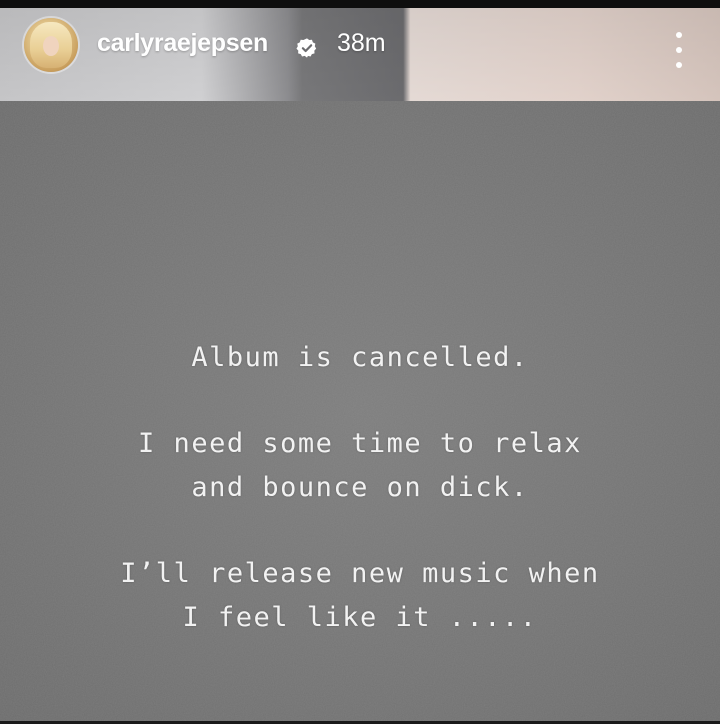  I want to click on avatar-face, so click(51, 46).